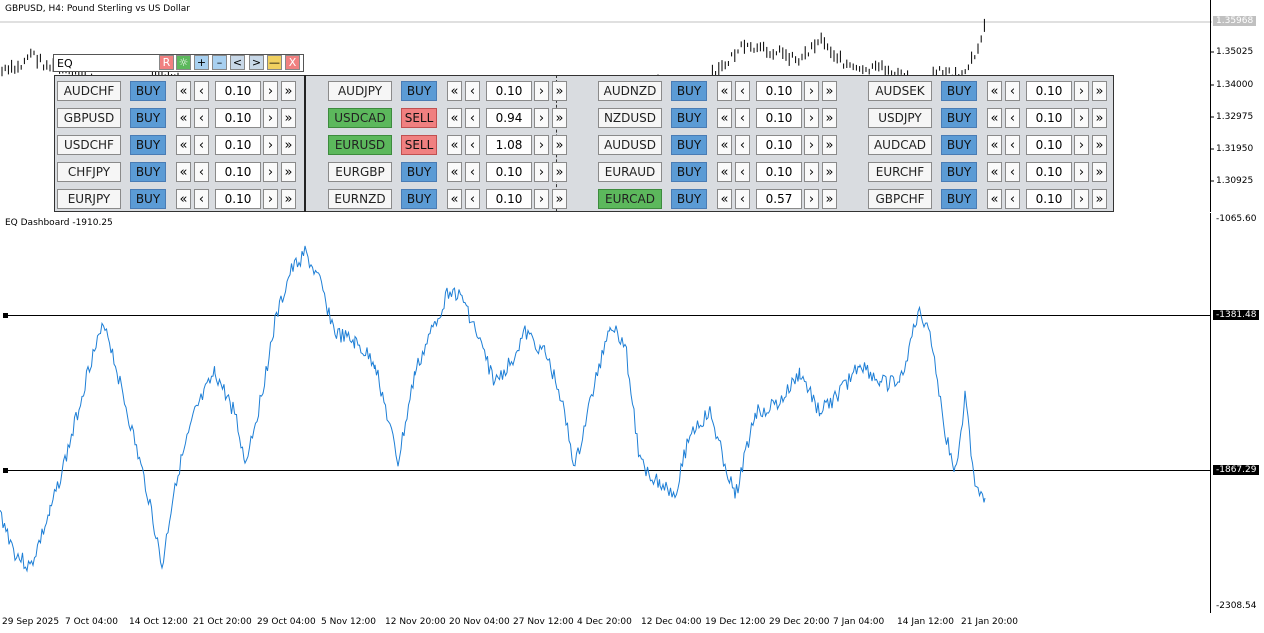  Describe the element at coordinates (779, 199) in the screenshot. I see `lot-size-field: 0.57` at that location.